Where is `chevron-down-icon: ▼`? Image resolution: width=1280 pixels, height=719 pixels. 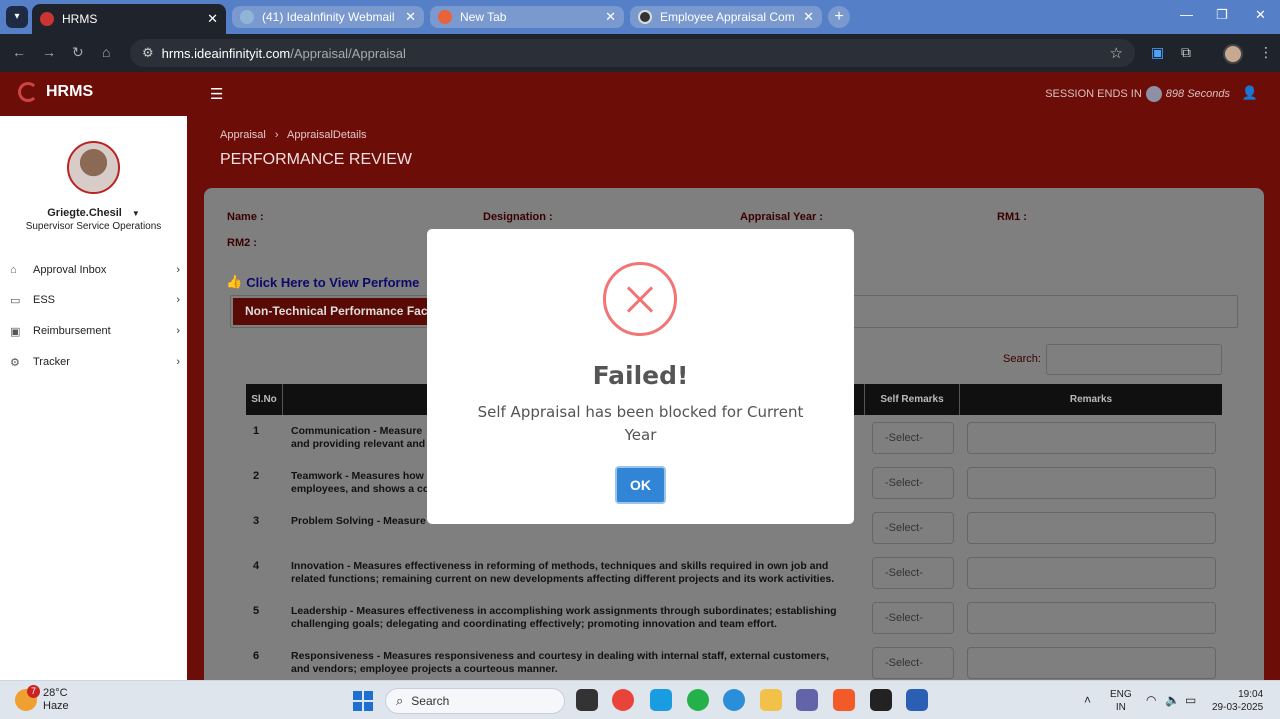 chevron-down-icon: ▼ is located at coordinates (135, 213).